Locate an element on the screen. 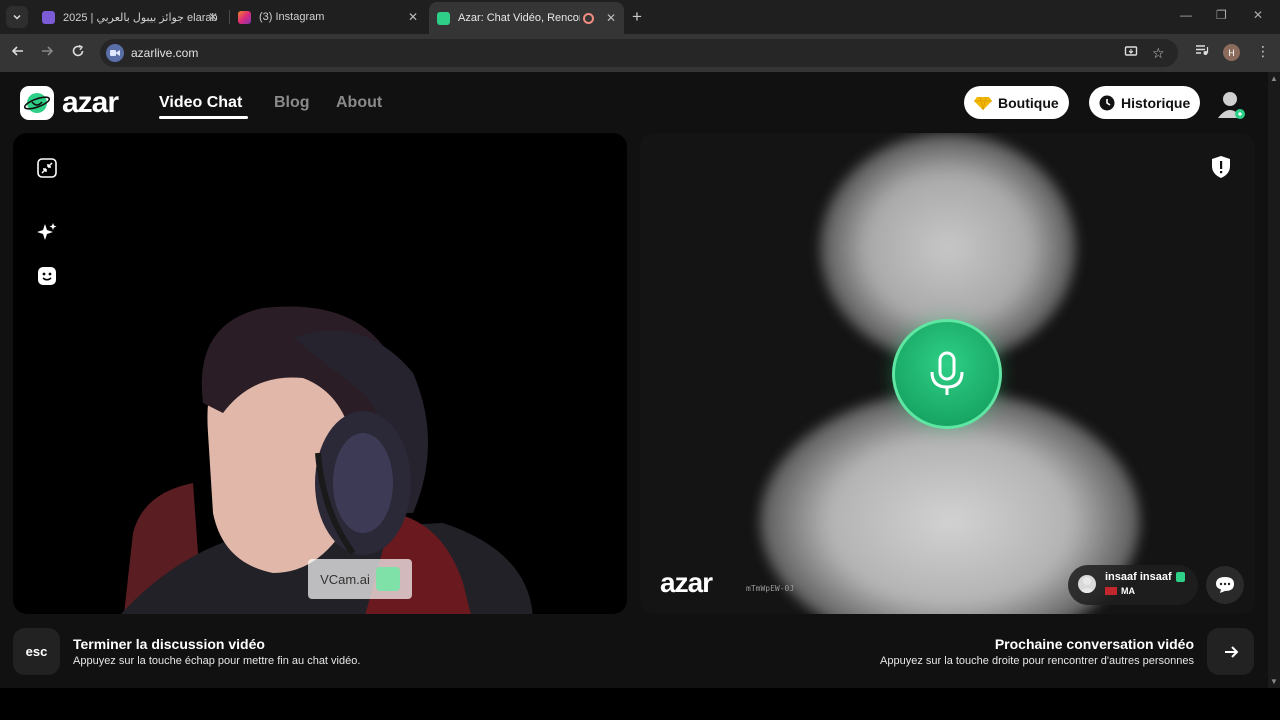  shrink-view-button is located at coordinates (47, 168).